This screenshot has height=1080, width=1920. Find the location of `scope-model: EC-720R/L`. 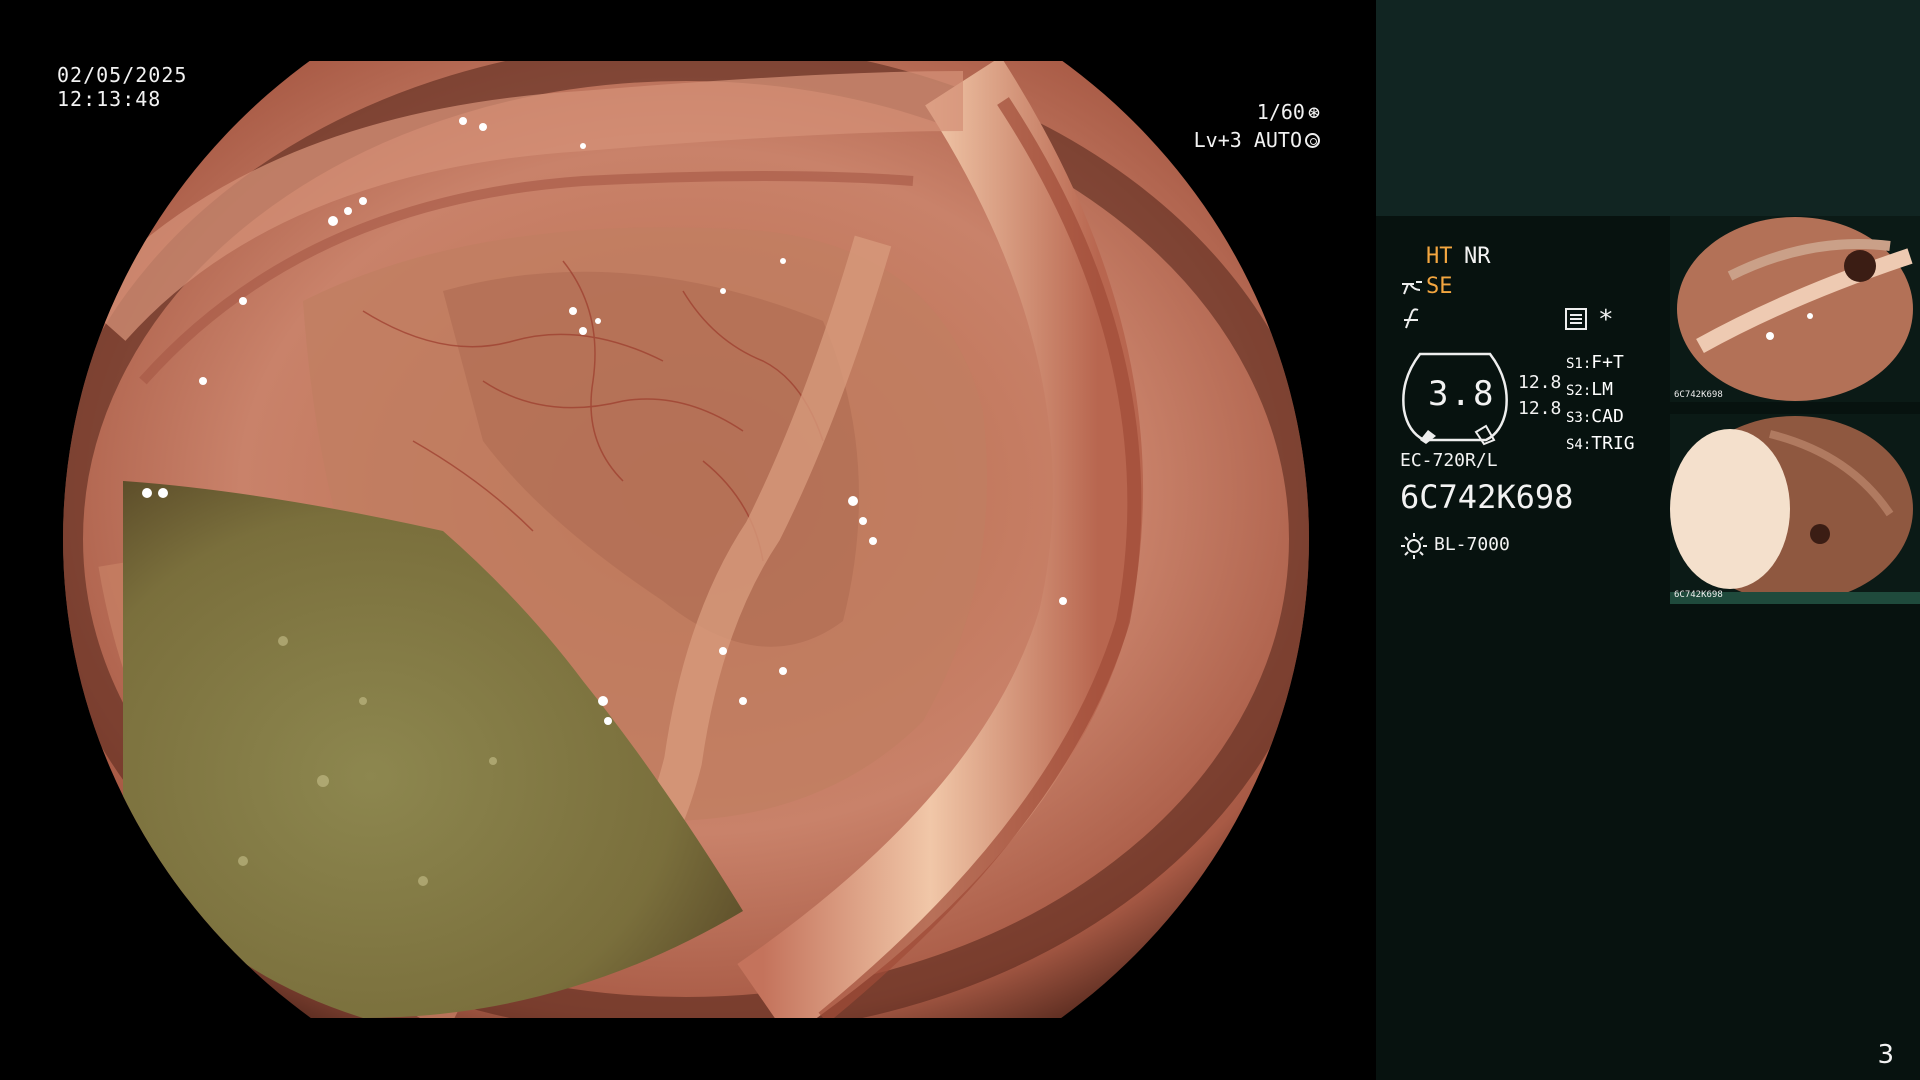

scope-model: EC-720R/L is located at coordinates (1449, 460).